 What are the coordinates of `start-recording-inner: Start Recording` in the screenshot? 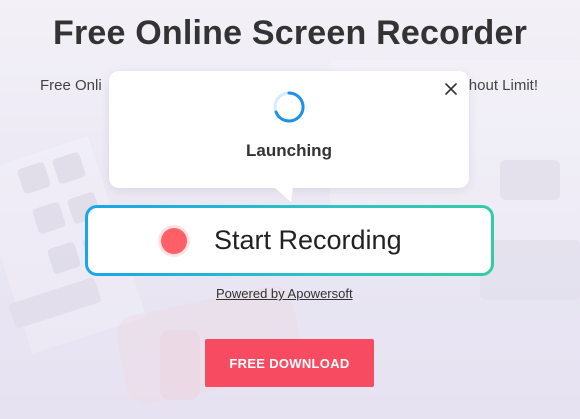 It's located at (289, 240).